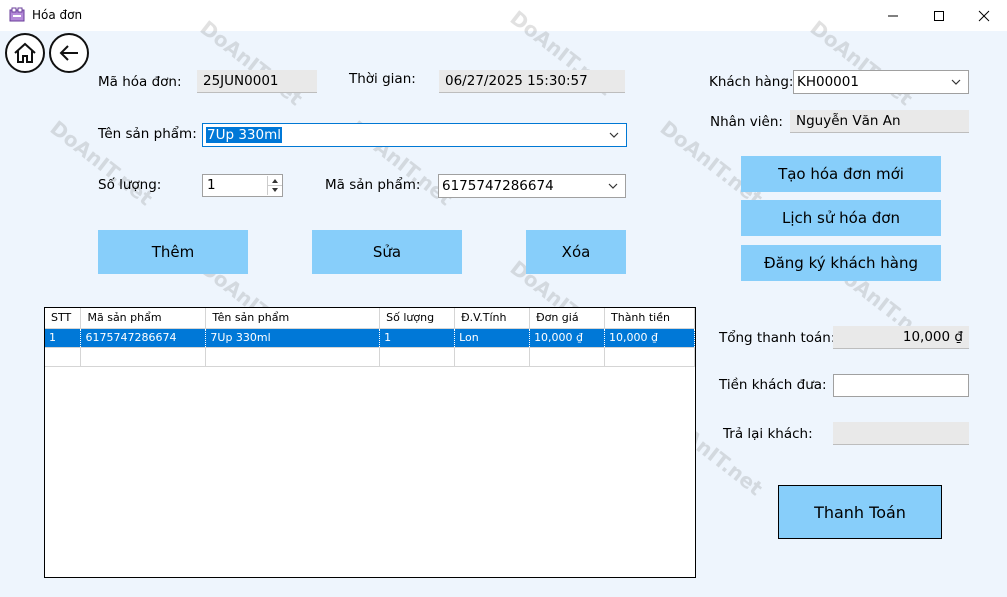 The image size is (1007, 597). I want to click on column-header: Đ.V.Tính, so click(492, 318).